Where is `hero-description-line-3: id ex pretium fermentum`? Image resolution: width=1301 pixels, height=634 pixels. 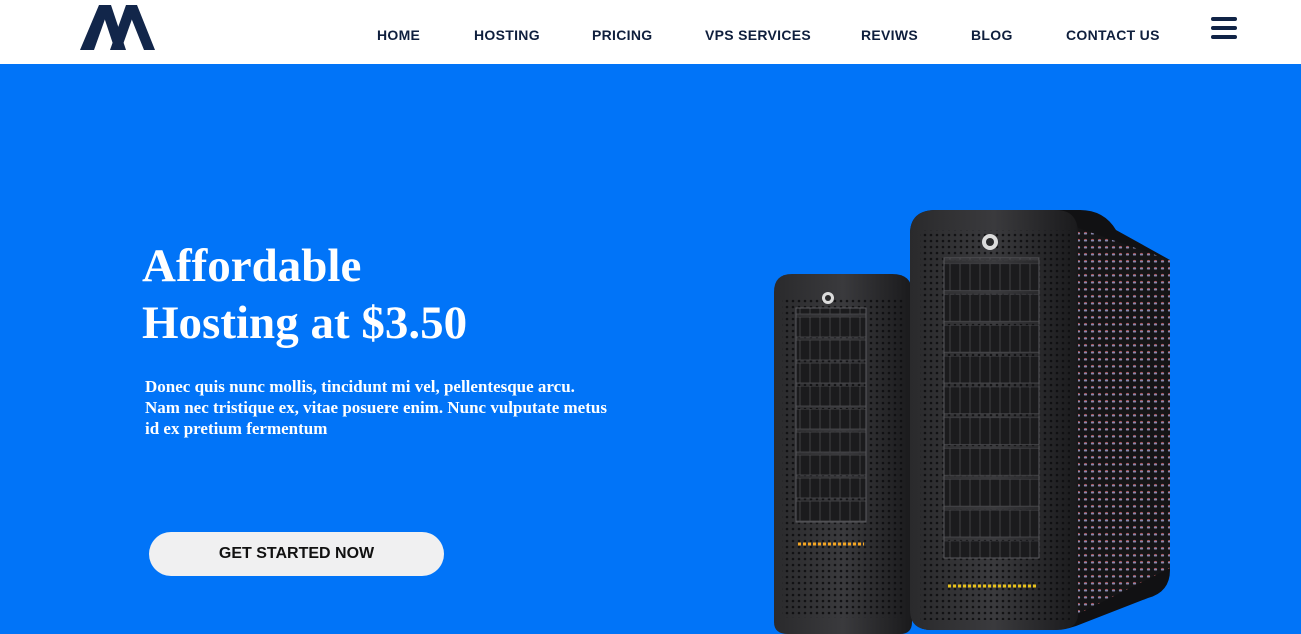 hero-description-line-3: id ex pretium fermentum is located at coordinates (236, 428).